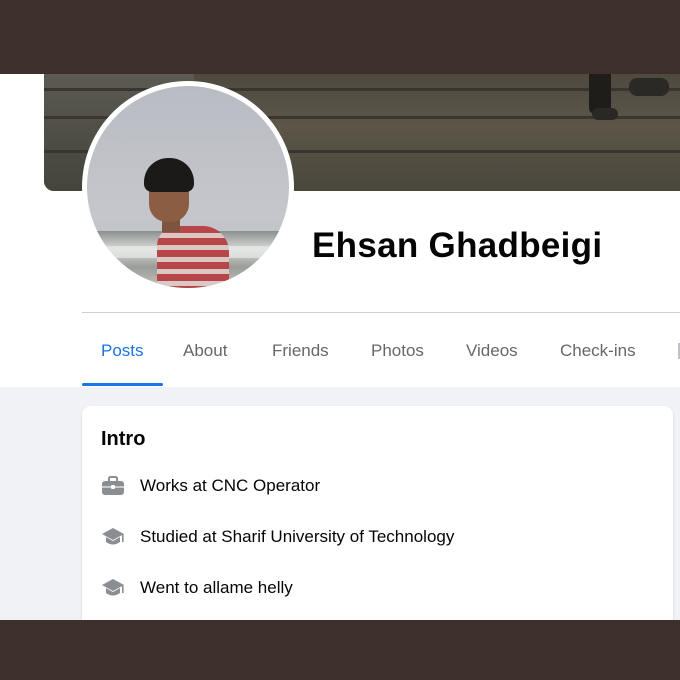  Describe the element at coordinates (123, 439) in the screenshot. I see `intro-title: Intro` at that location.